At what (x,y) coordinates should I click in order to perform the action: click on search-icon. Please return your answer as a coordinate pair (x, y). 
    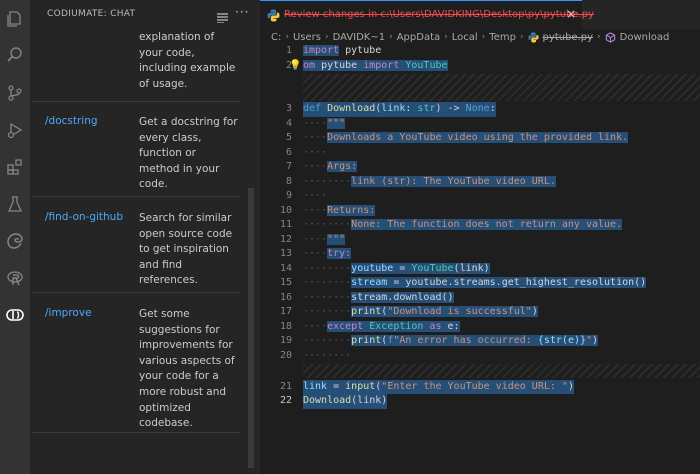
    Looking at the image, I should click on (15, 55).